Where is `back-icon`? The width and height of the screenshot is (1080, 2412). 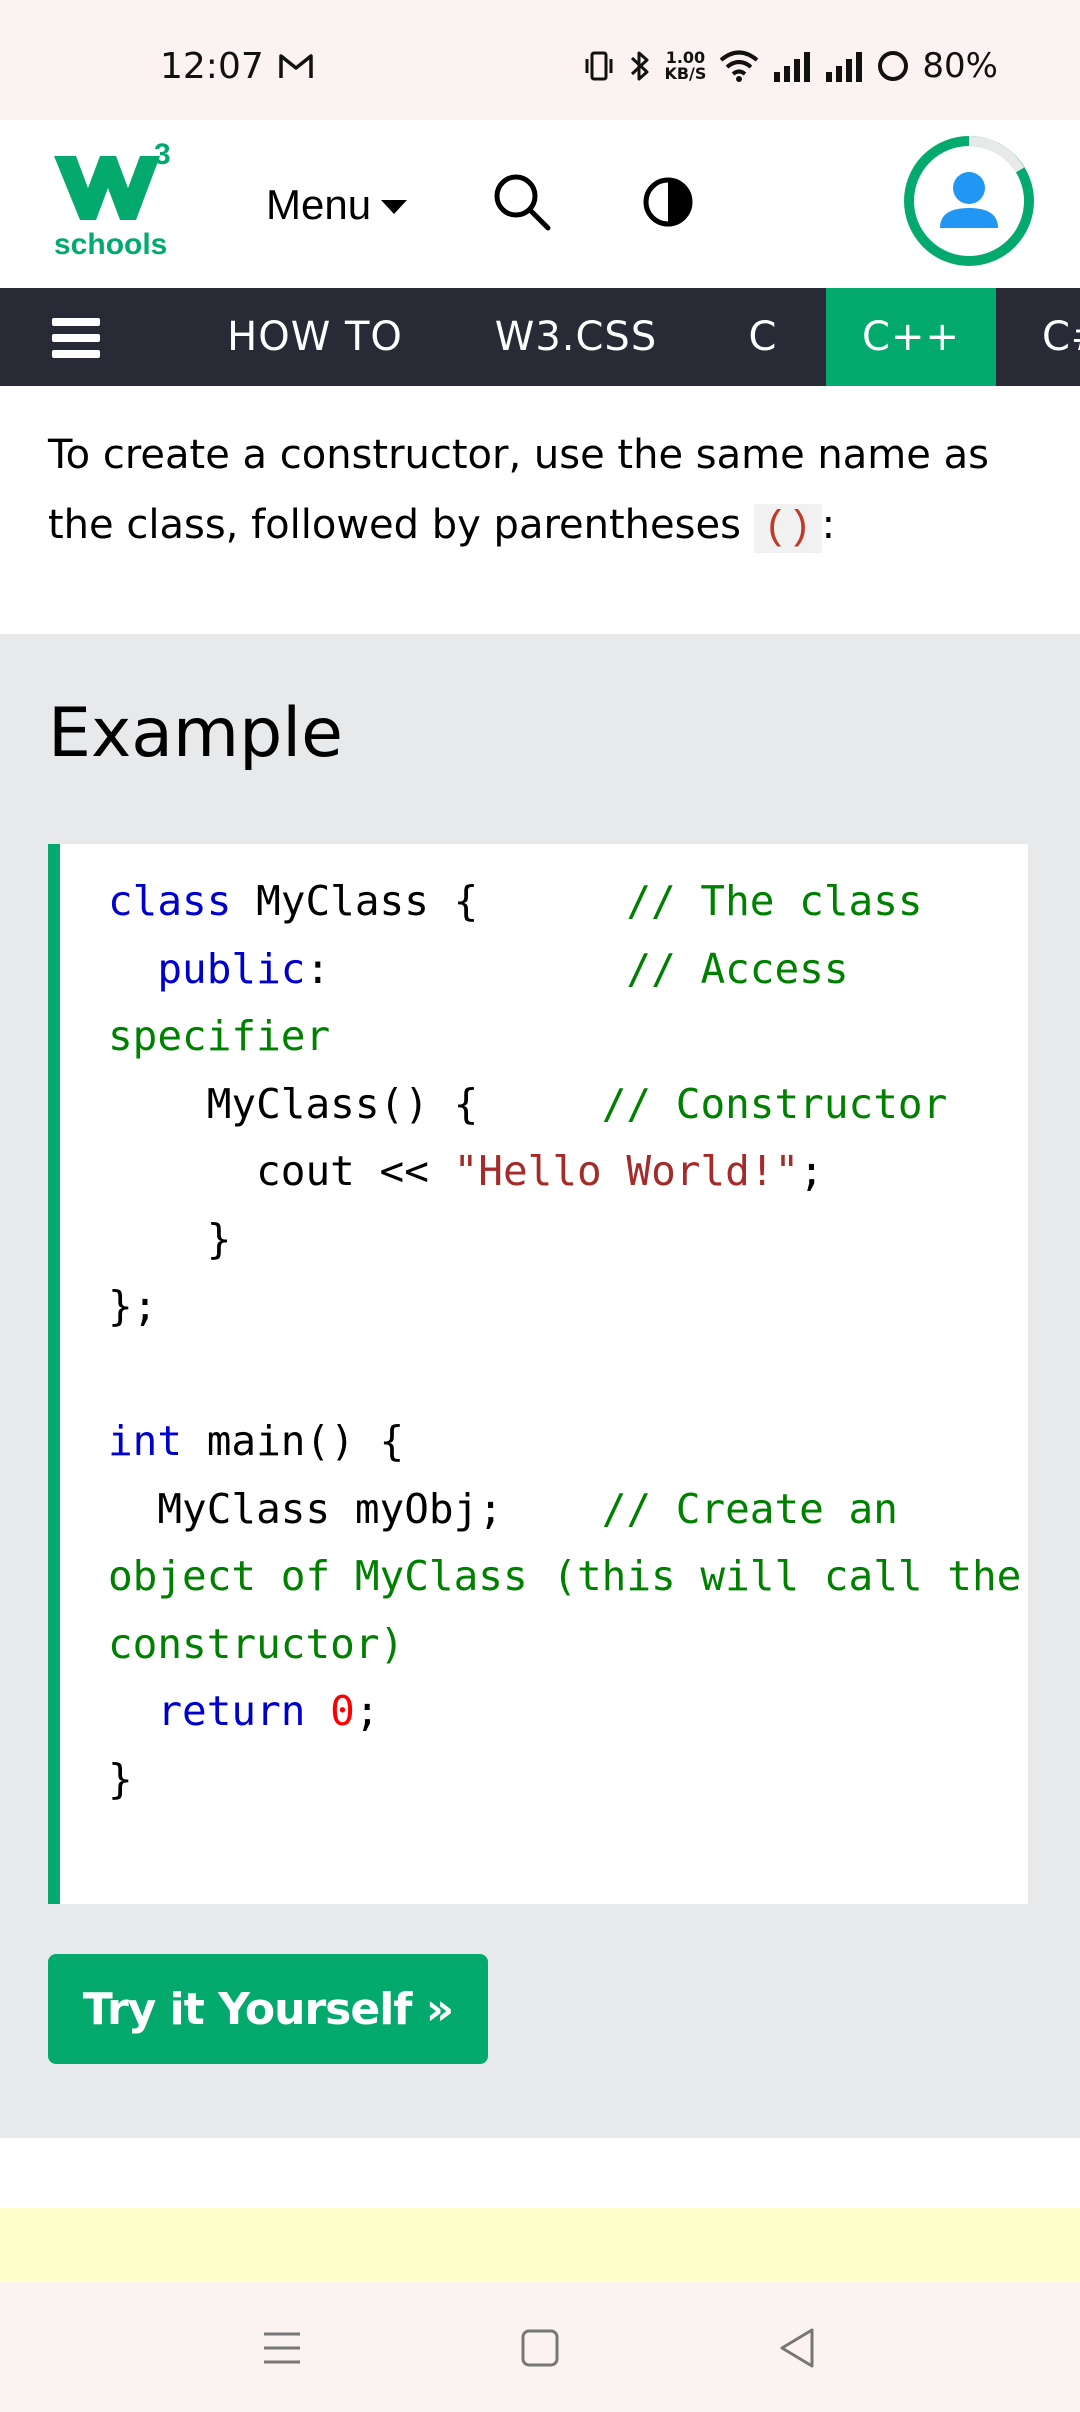 back-icon is located at coordinates (798, 2348).